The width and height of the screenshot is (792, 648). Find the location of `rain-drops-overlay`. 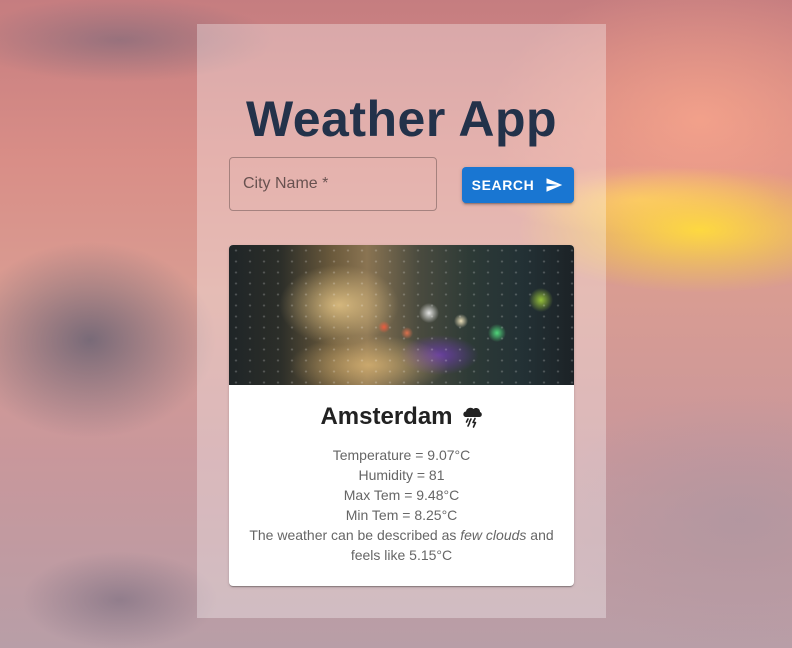

rain-drops-overlay is located at coordinates (401, 315).